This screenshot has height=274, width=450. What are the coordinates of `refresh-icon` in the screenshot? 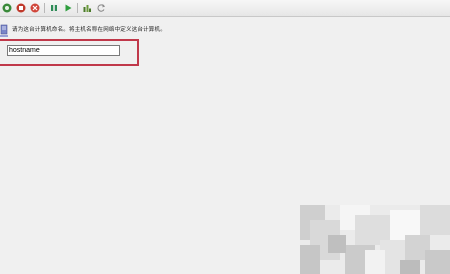 It's located at (101, 8).